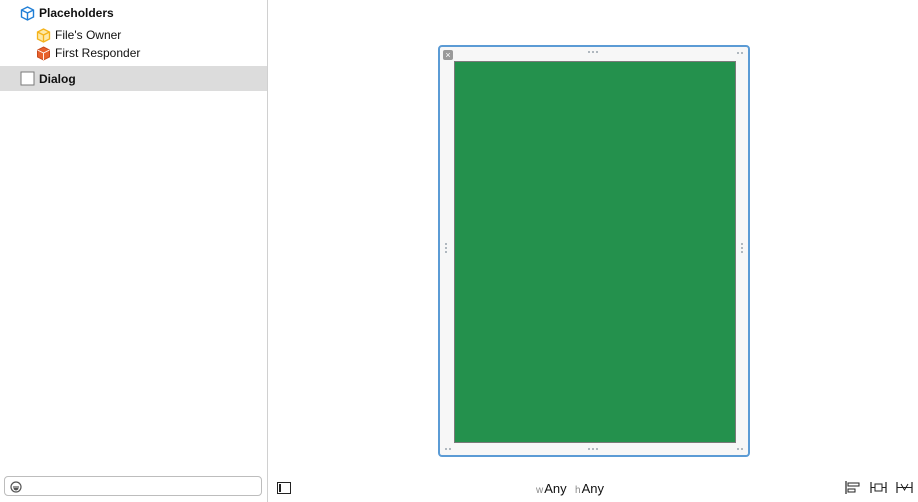 The width and height of the screenshot is (918, 502). What do you see at coordinates (446, 248) in the screenshot?
I see `resize-handle-left` at bounding box center [446, 248].